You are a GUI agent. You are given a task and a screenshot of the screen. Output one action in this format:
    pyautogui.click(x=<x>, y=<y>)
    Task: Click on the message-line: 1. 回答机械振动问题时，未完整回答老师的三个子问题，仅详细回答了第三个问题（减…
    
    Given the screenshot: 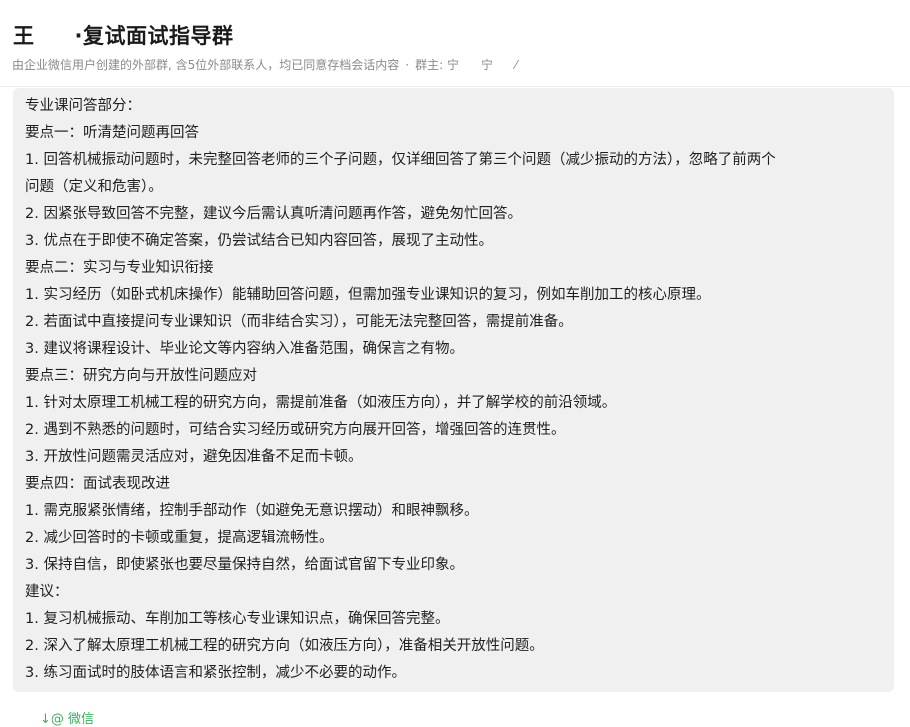 What is the action you would take?
    pyautogui.click(x=400, y=160)
    